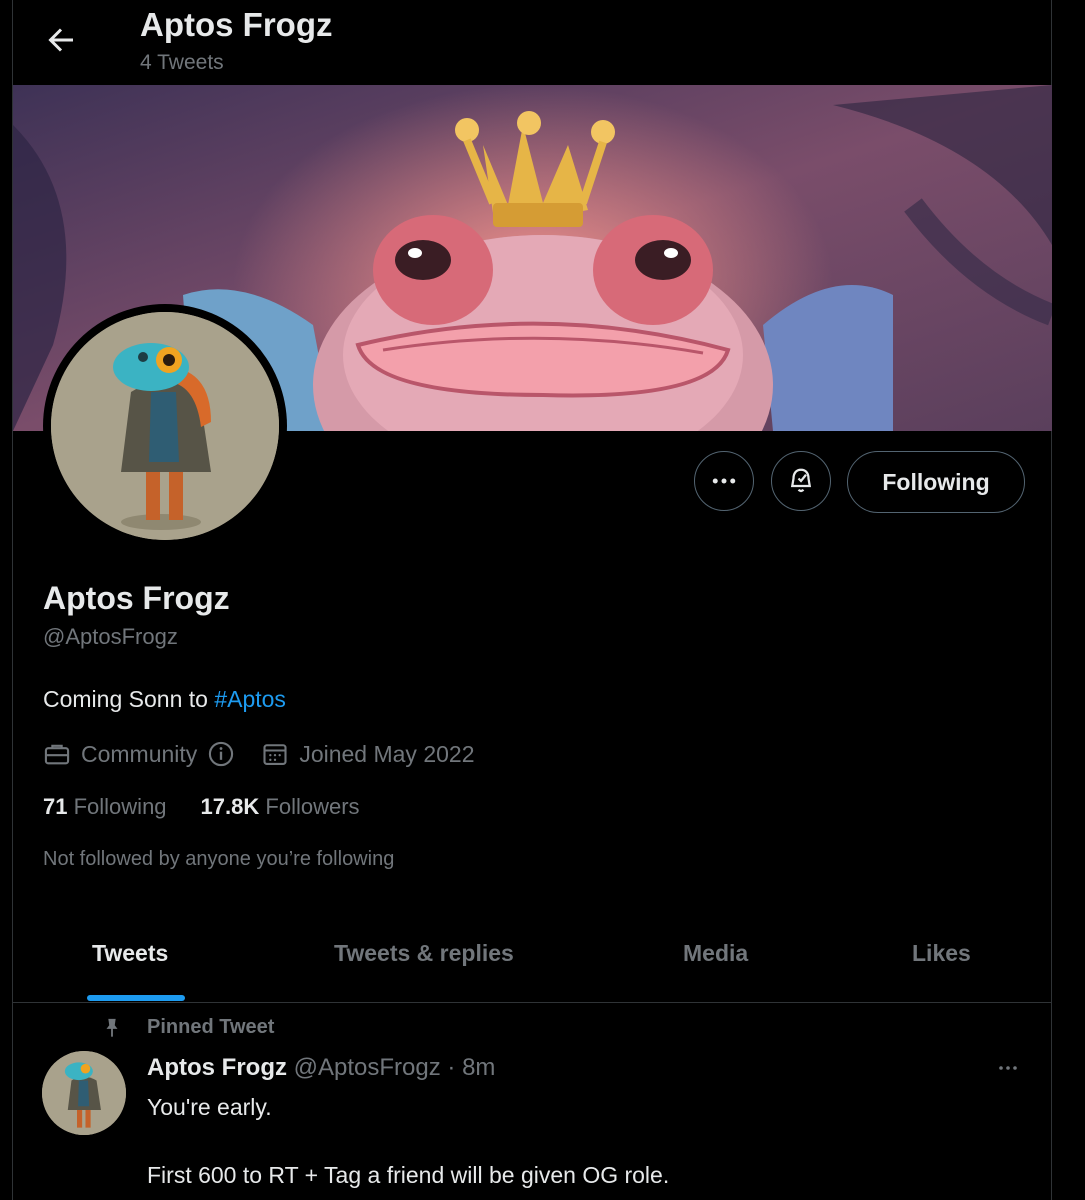 The image size is (1085, 1200). I want to click on top-bar: Aptos Frogz 4 Tweets, so click(532, 42).